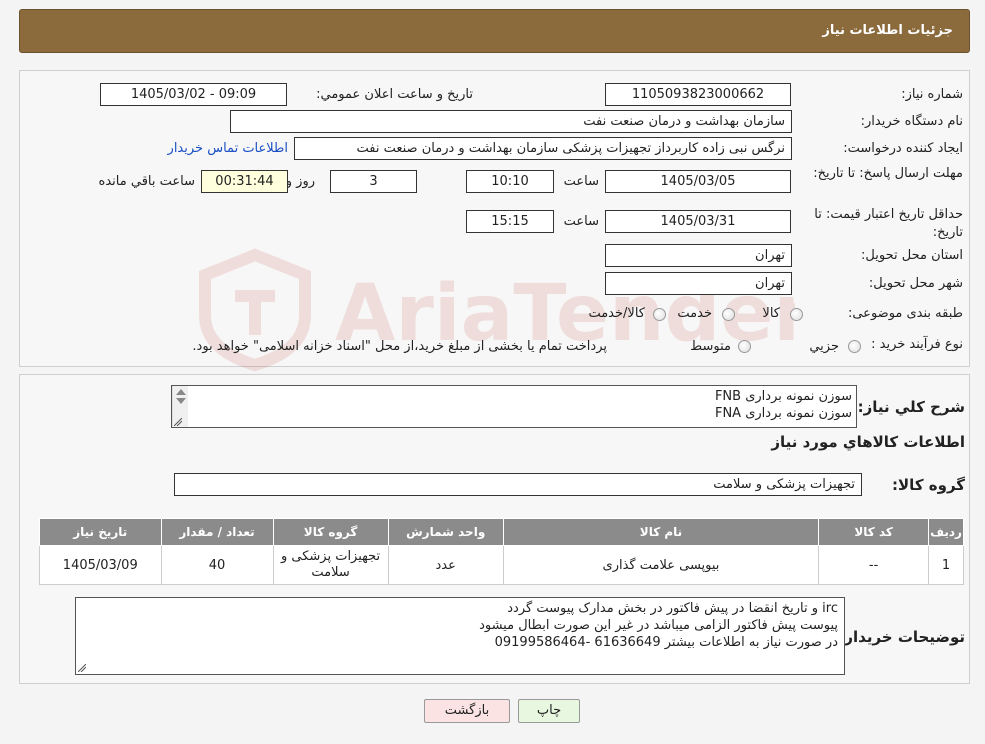  What do you see at coordinates (217, 532) in the screenshot?
I see `col-qty: تعداد / مقدار` at bounding box center [217, 532].